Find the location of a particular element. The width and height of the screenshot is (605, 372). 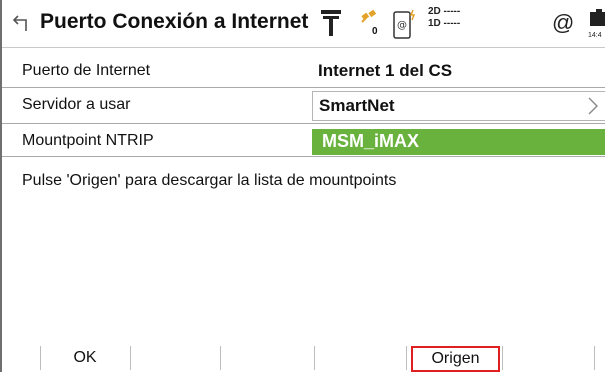

chevron-right-icon is located at coordinates (593, 106).